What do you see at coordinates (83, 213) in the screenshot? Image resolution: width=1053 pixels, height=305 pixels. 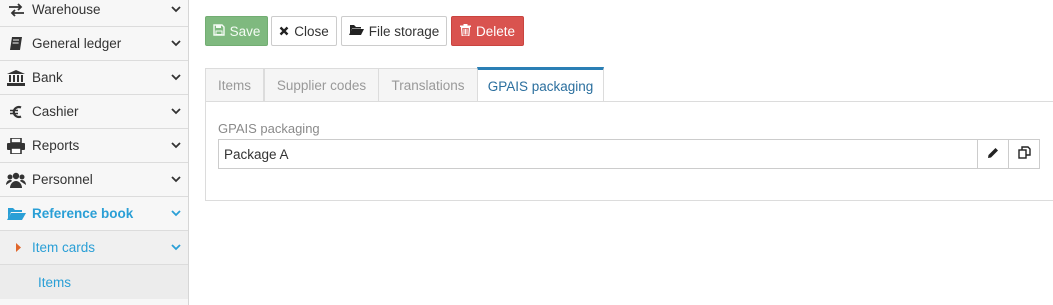 I see `sidebar-item-label: Reference book` at bounding box center [83, 213].